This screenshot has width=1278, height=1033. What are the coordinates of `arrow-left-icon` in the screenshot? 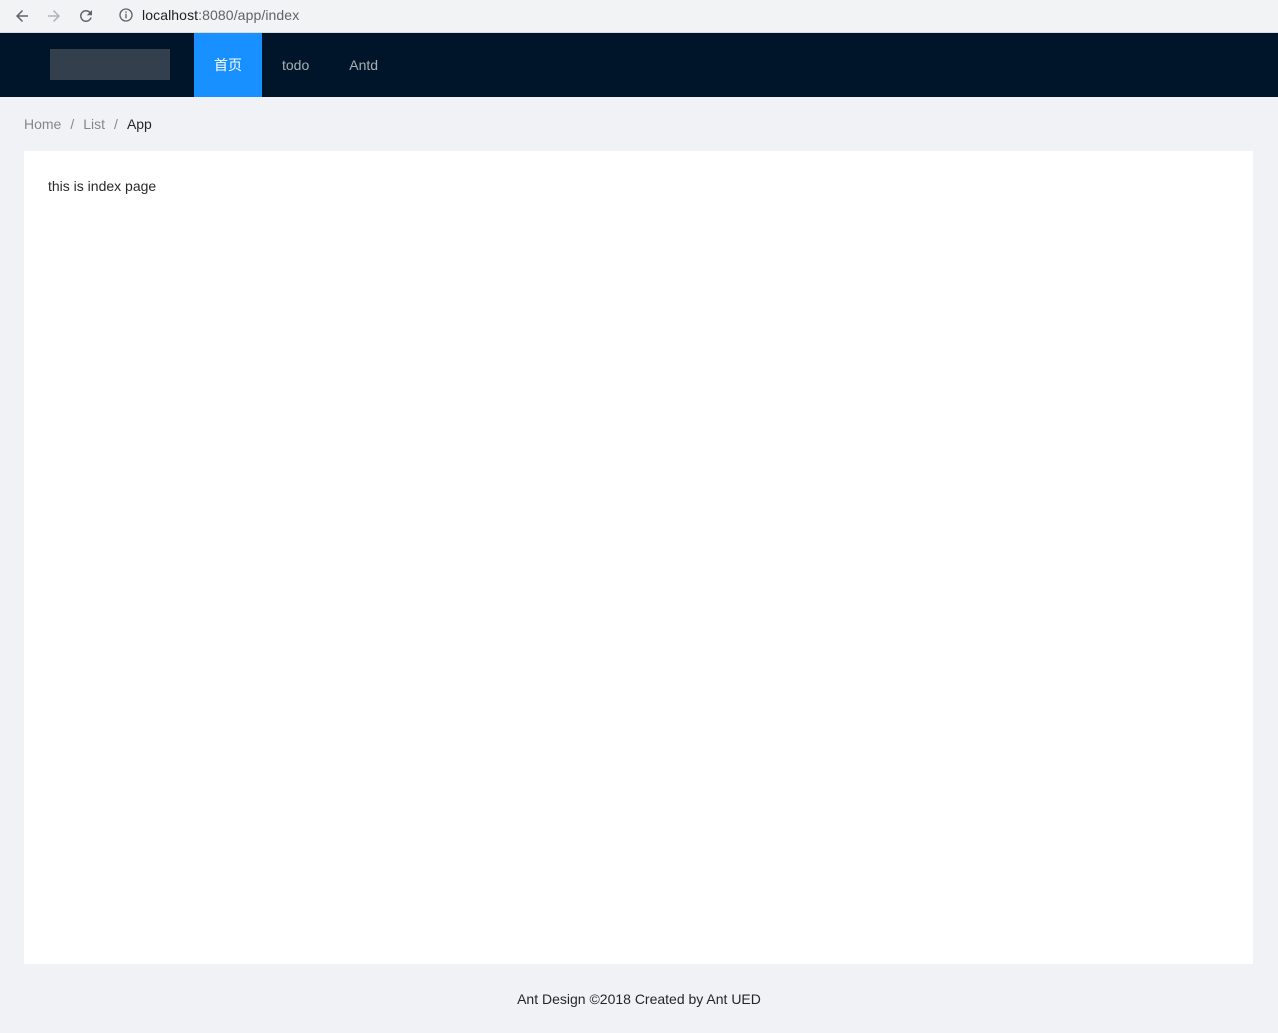 It's located at (22, 16).